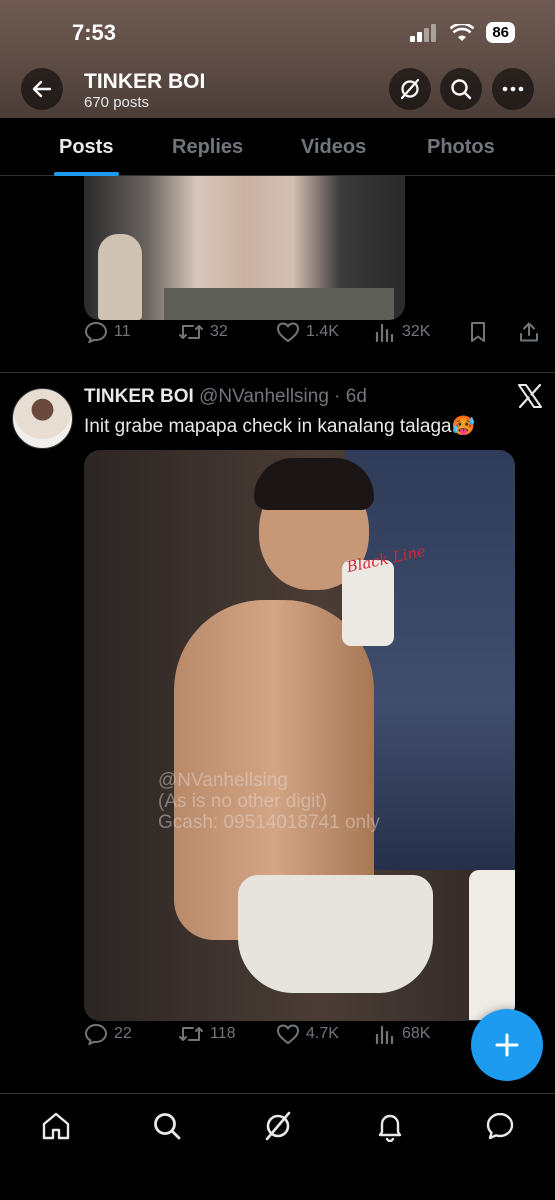  What do you see at coordinates (279, 304) in the screenshot?
I see `post1-media-detail` at bounding box center [279, 304].